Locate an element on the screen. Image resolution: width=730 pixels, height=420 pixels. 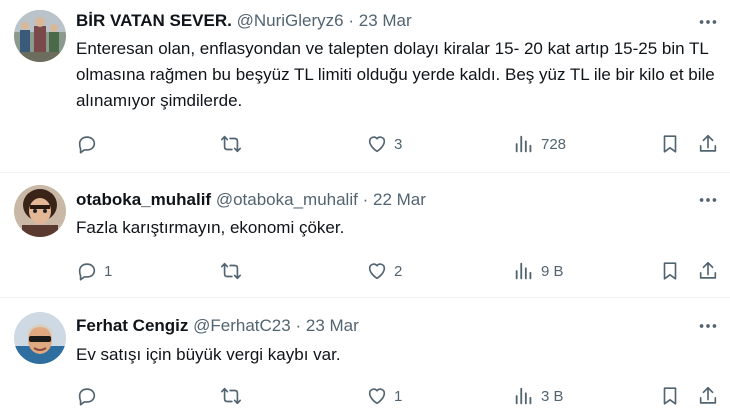
display-name: otaboka_muhalif is located at coordinates (143, 199).